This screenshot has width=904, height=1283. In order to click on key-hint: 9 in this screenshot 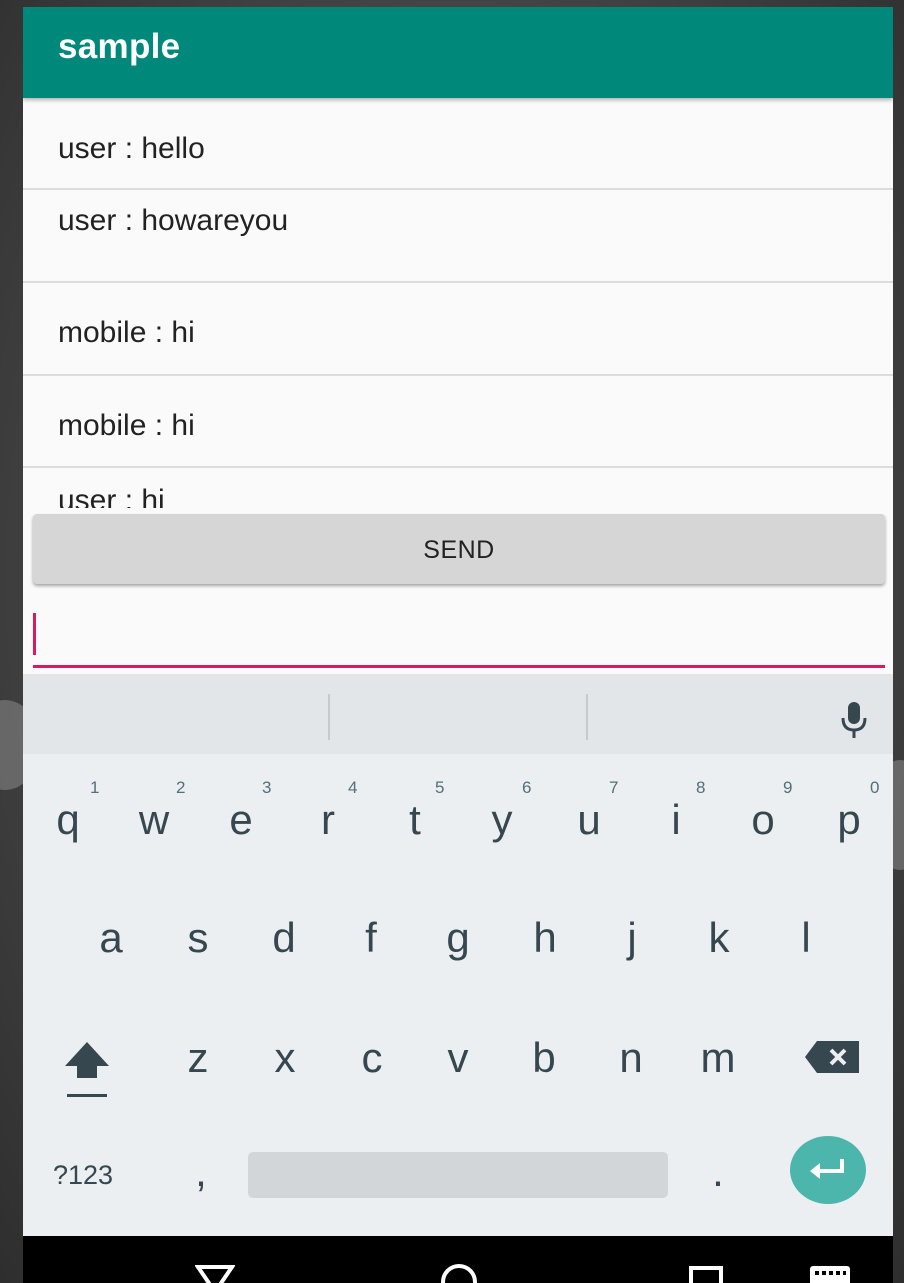, I will do `click(788, 787)`.